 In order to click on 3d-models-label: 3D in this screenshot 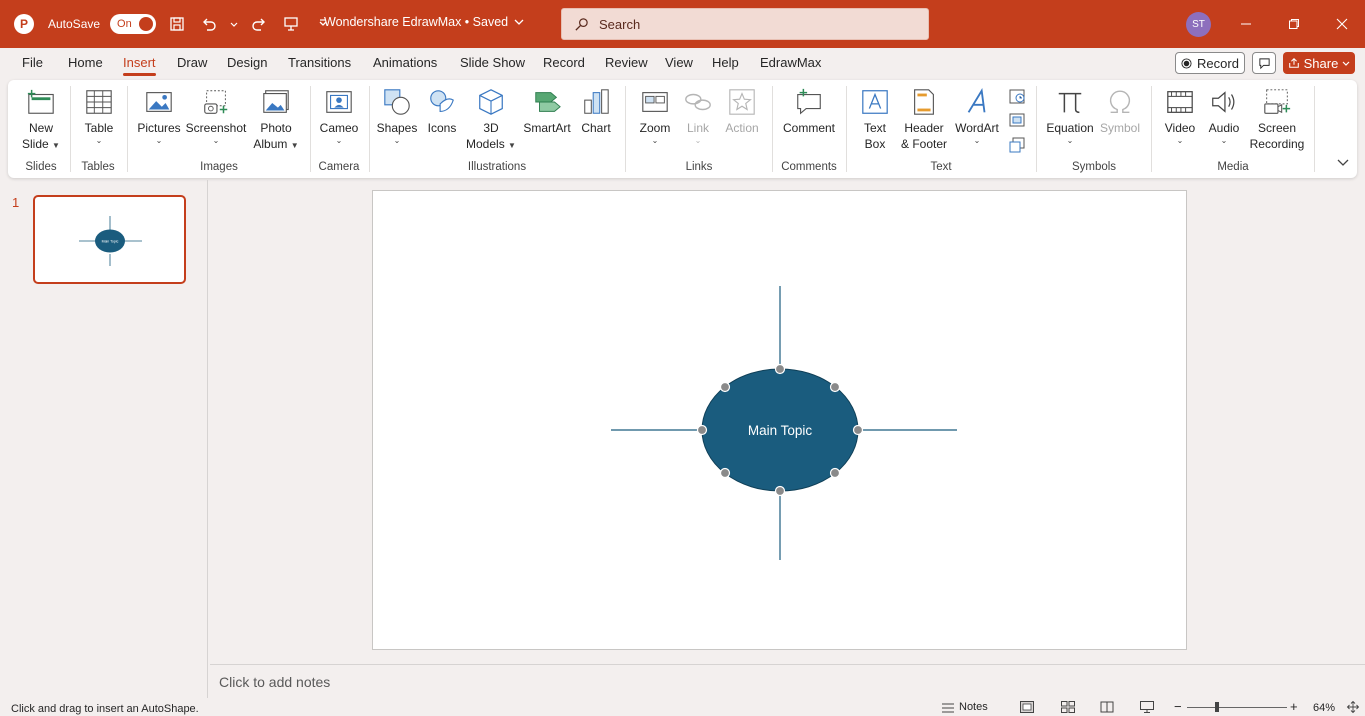, I will do `click(491, 128)`.